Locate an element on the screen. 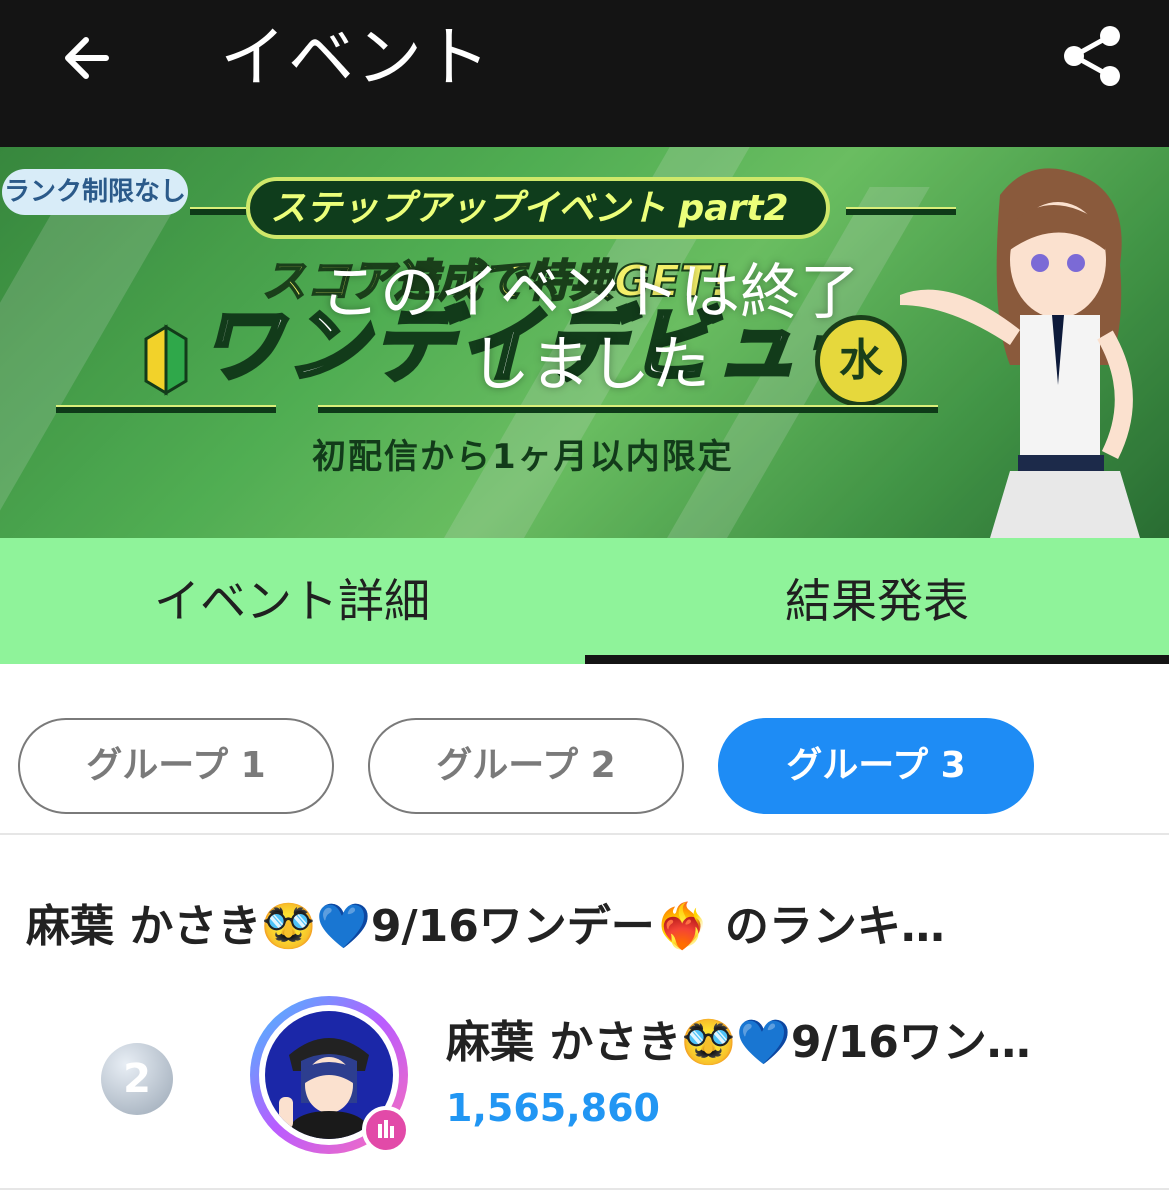  group-1-button: グループ 1 is located at coordinates (176, 766).